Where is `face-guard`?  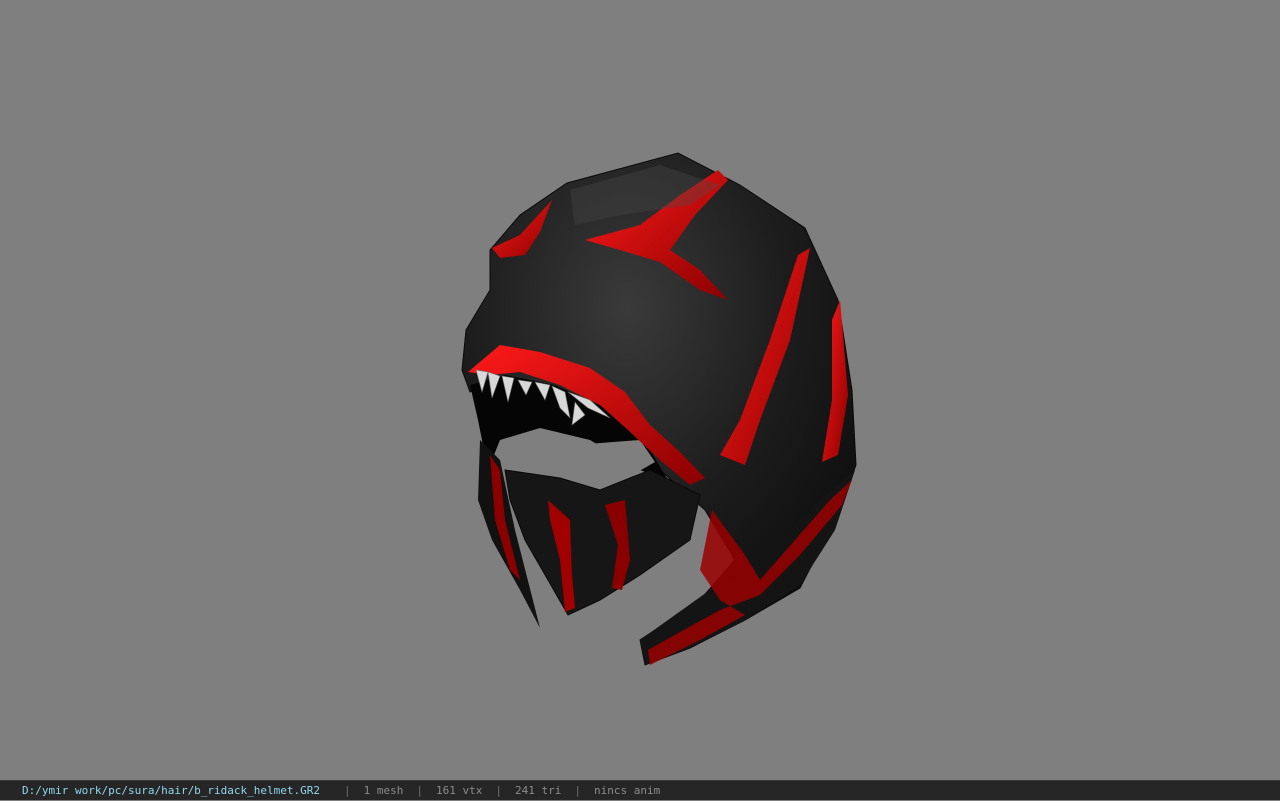 face-guard is located at coordinates (602, 542).